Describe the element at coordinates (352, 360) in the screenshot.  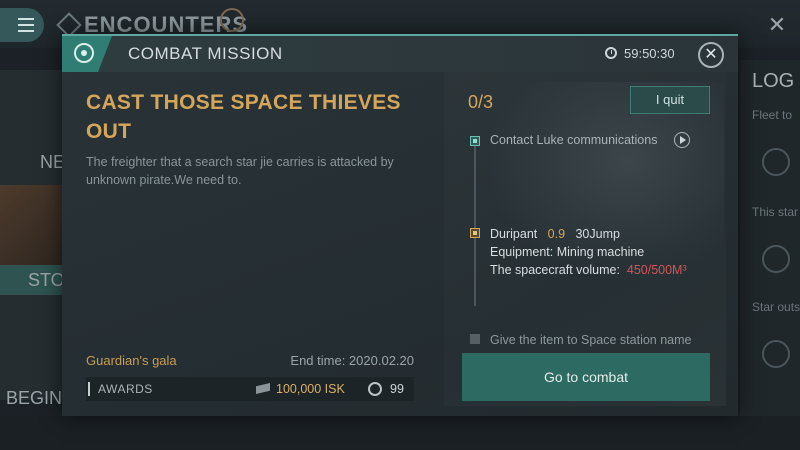
I see `end-time: End time: 2020.02.20` at that location.